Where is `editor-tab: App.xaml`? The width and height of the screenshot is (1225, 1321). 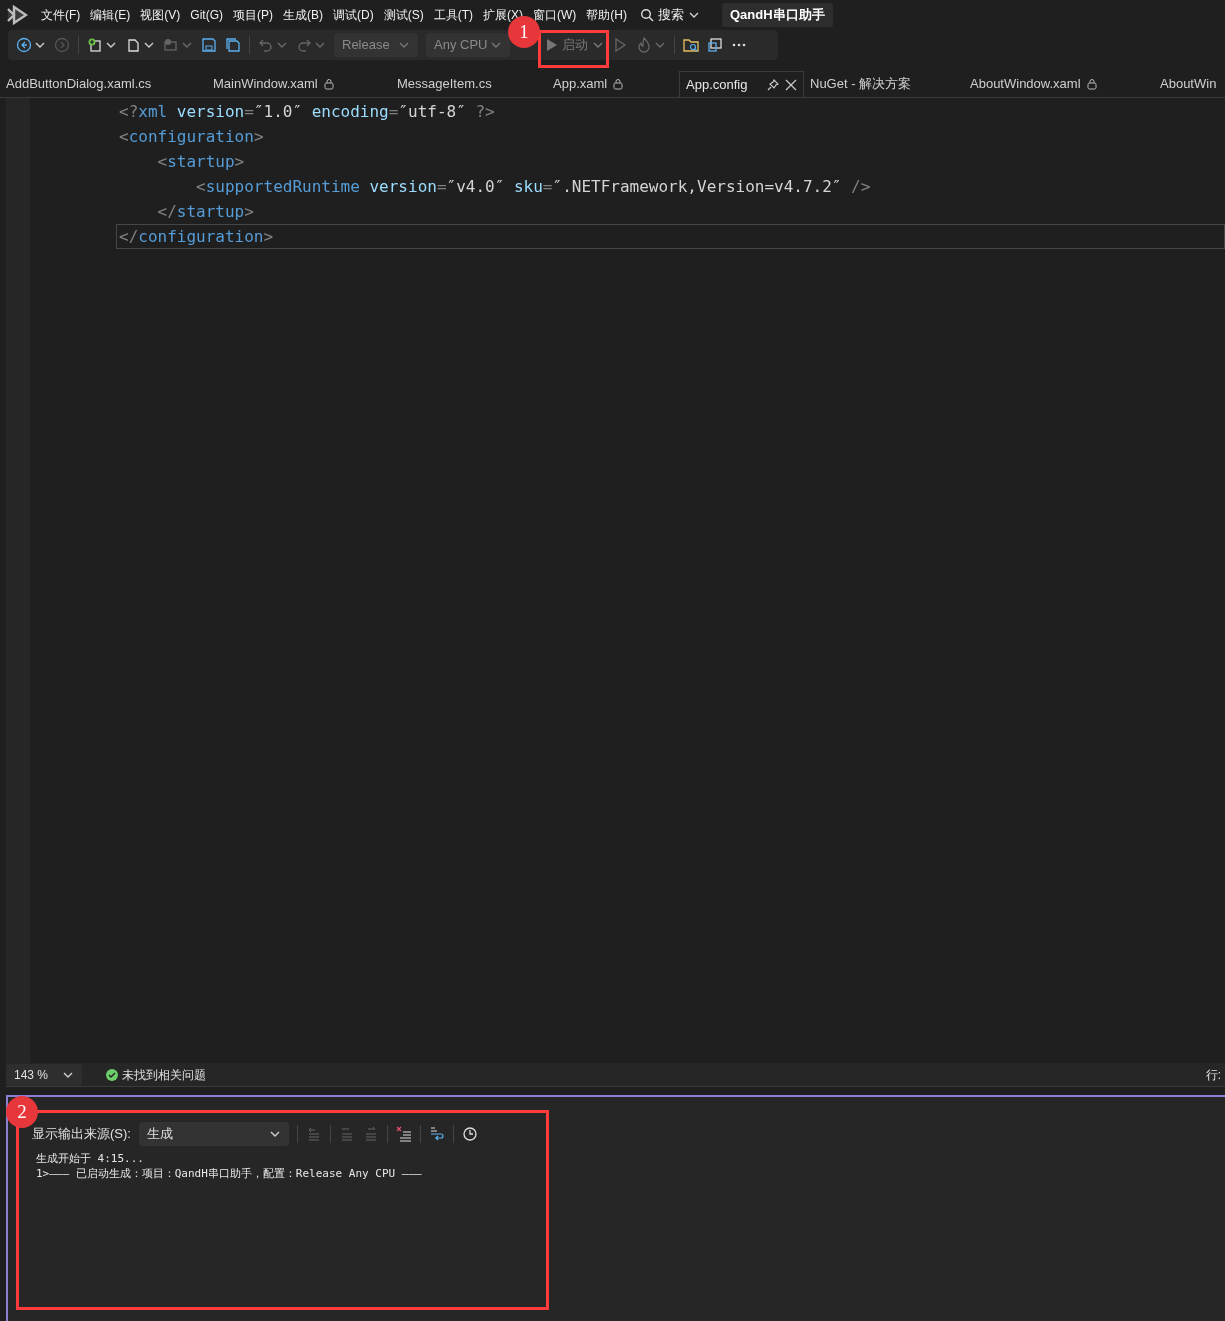
editor-tab: App.xaml is located at coordinates (613, 84).